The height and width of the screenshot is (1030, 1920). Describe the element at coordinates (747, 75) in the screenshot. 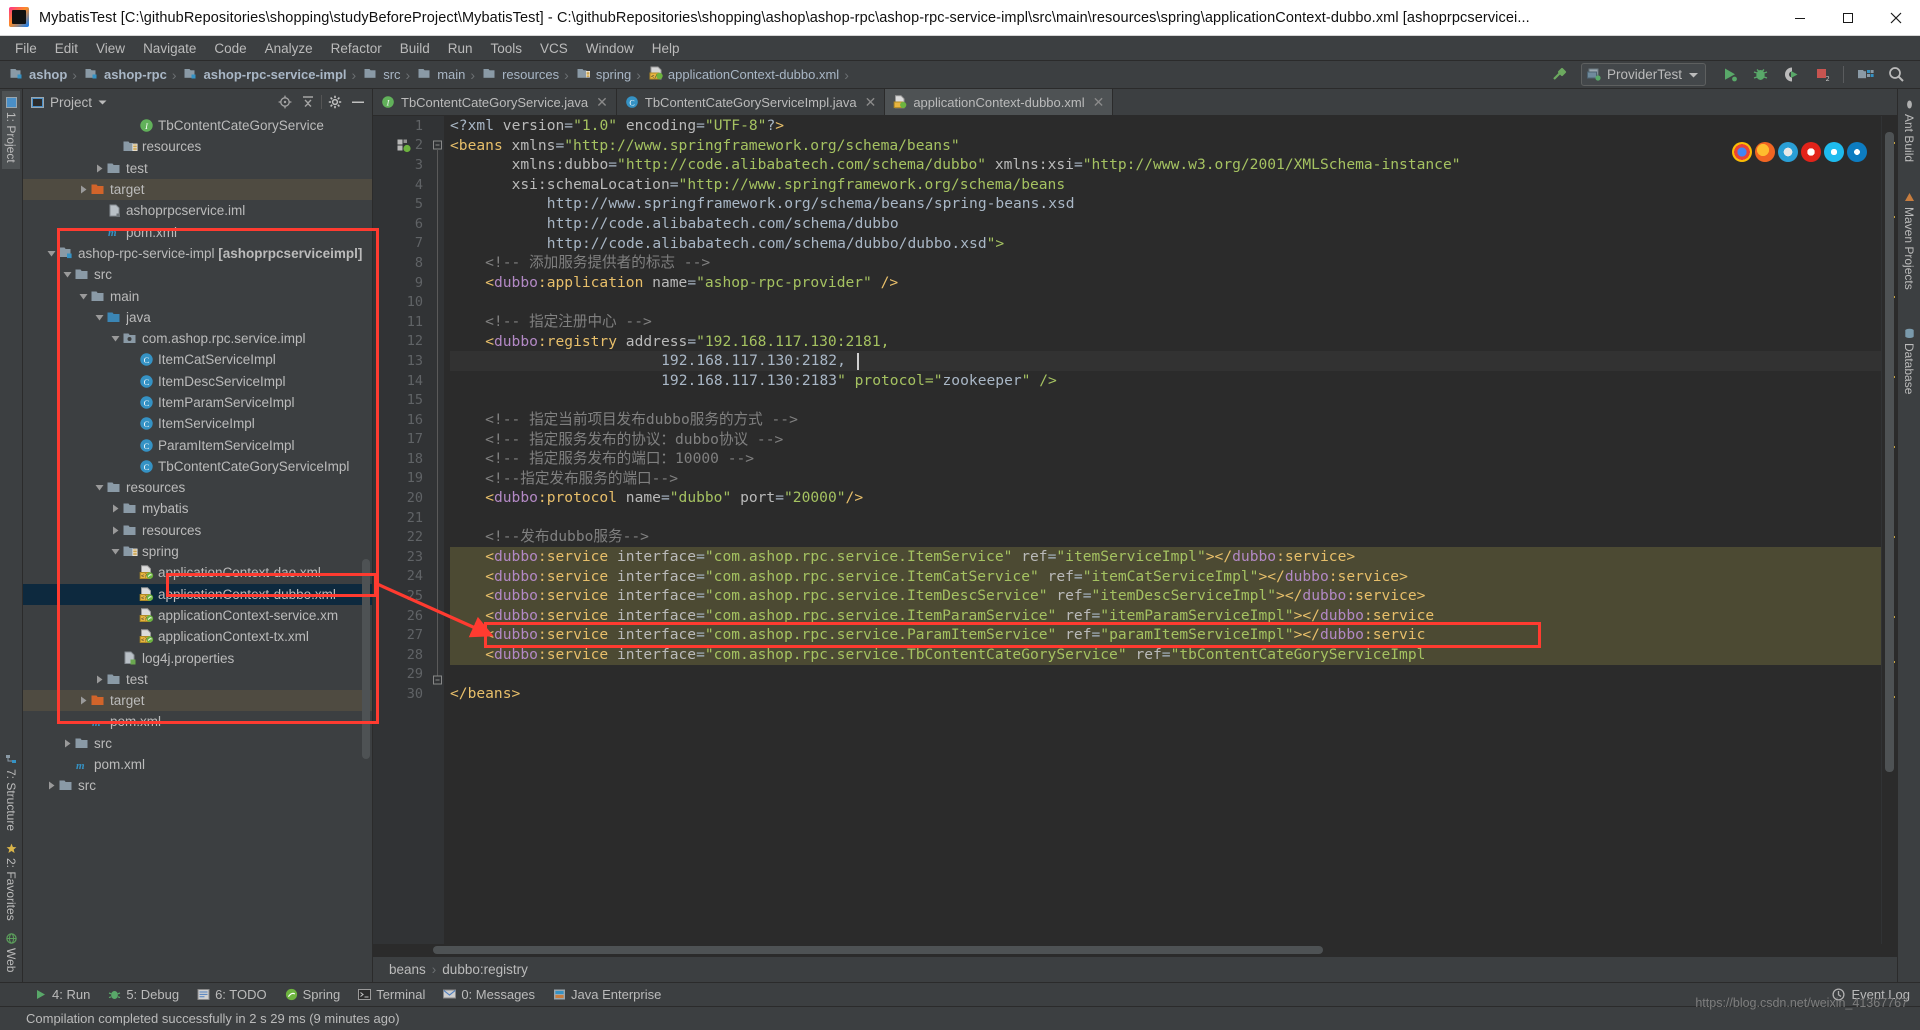

I see `breadcrumb-item-applicationcontext-dubbo-xml: </> applicationContext-dubbo.xml ›` at that location.